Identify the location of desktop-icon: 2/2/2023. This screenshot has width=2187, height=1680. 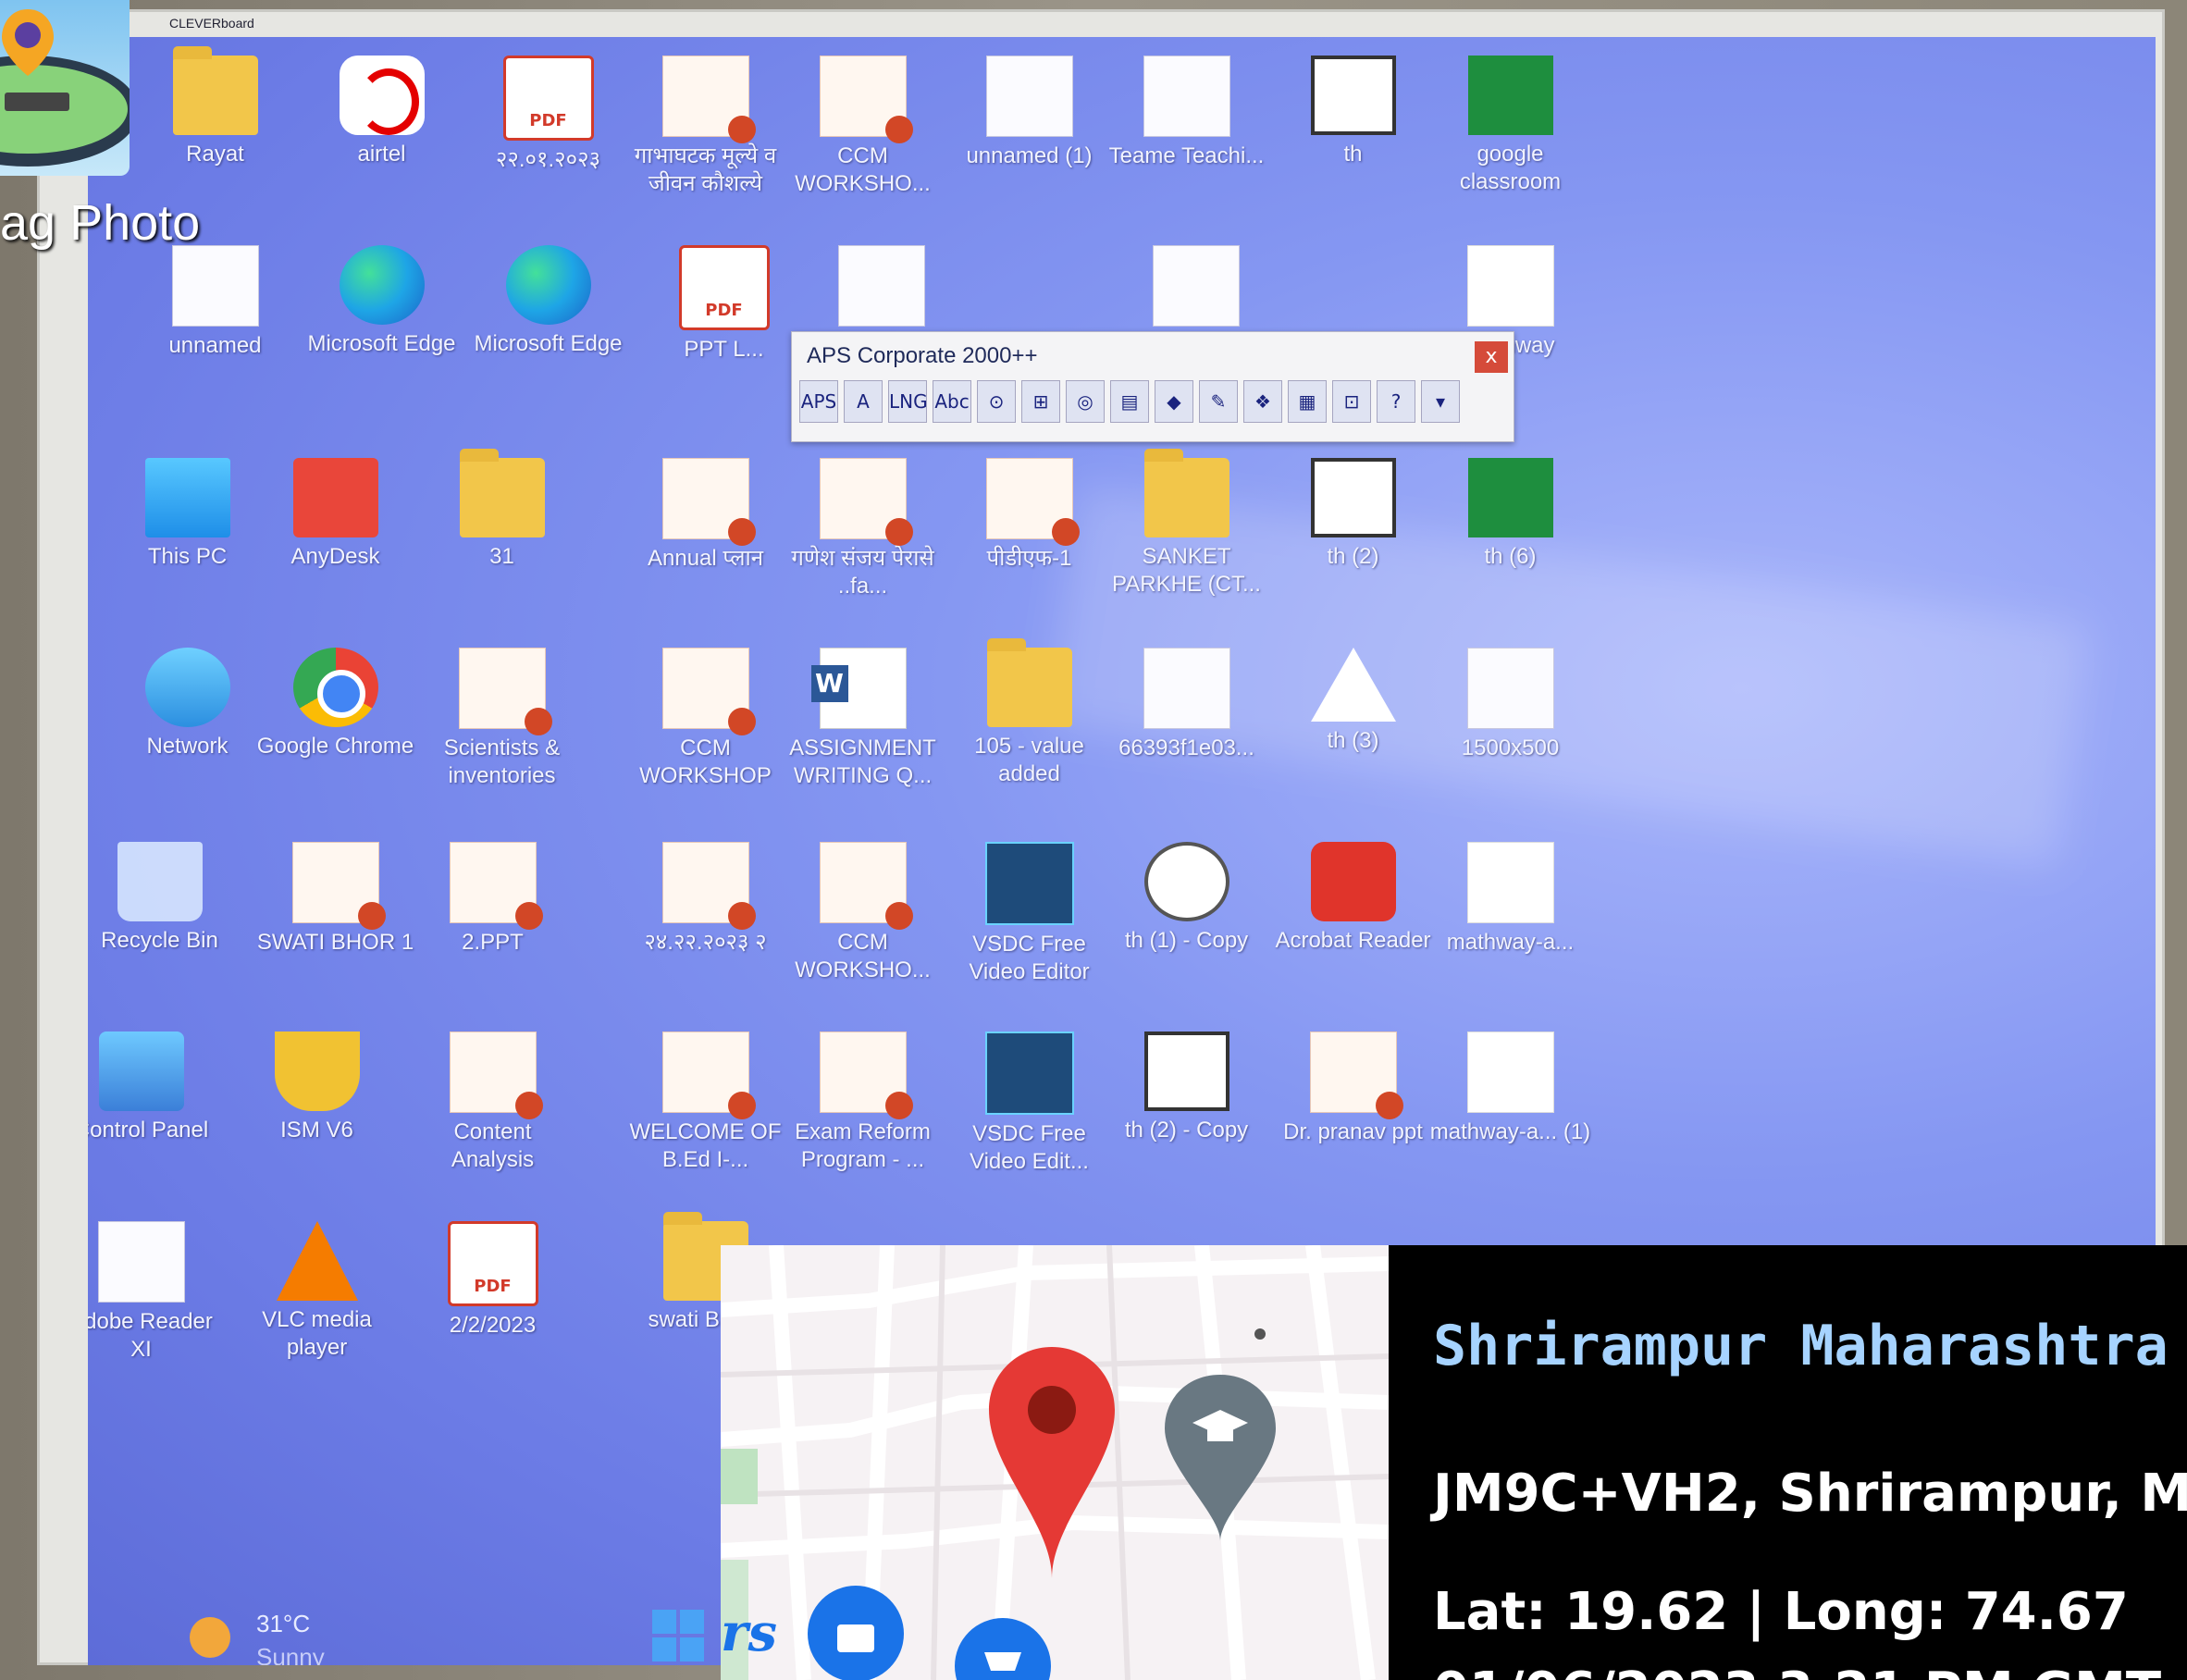
(493, 1280).